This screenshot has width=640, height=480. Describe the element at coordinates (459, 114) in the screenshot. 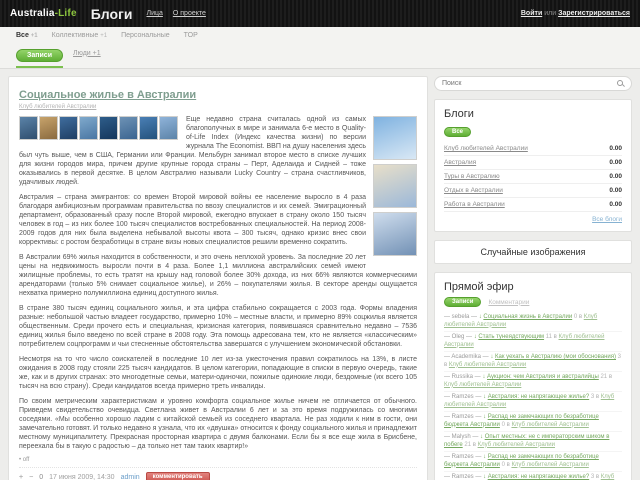

I see `blogs-widget-title: Блоги` at that location.